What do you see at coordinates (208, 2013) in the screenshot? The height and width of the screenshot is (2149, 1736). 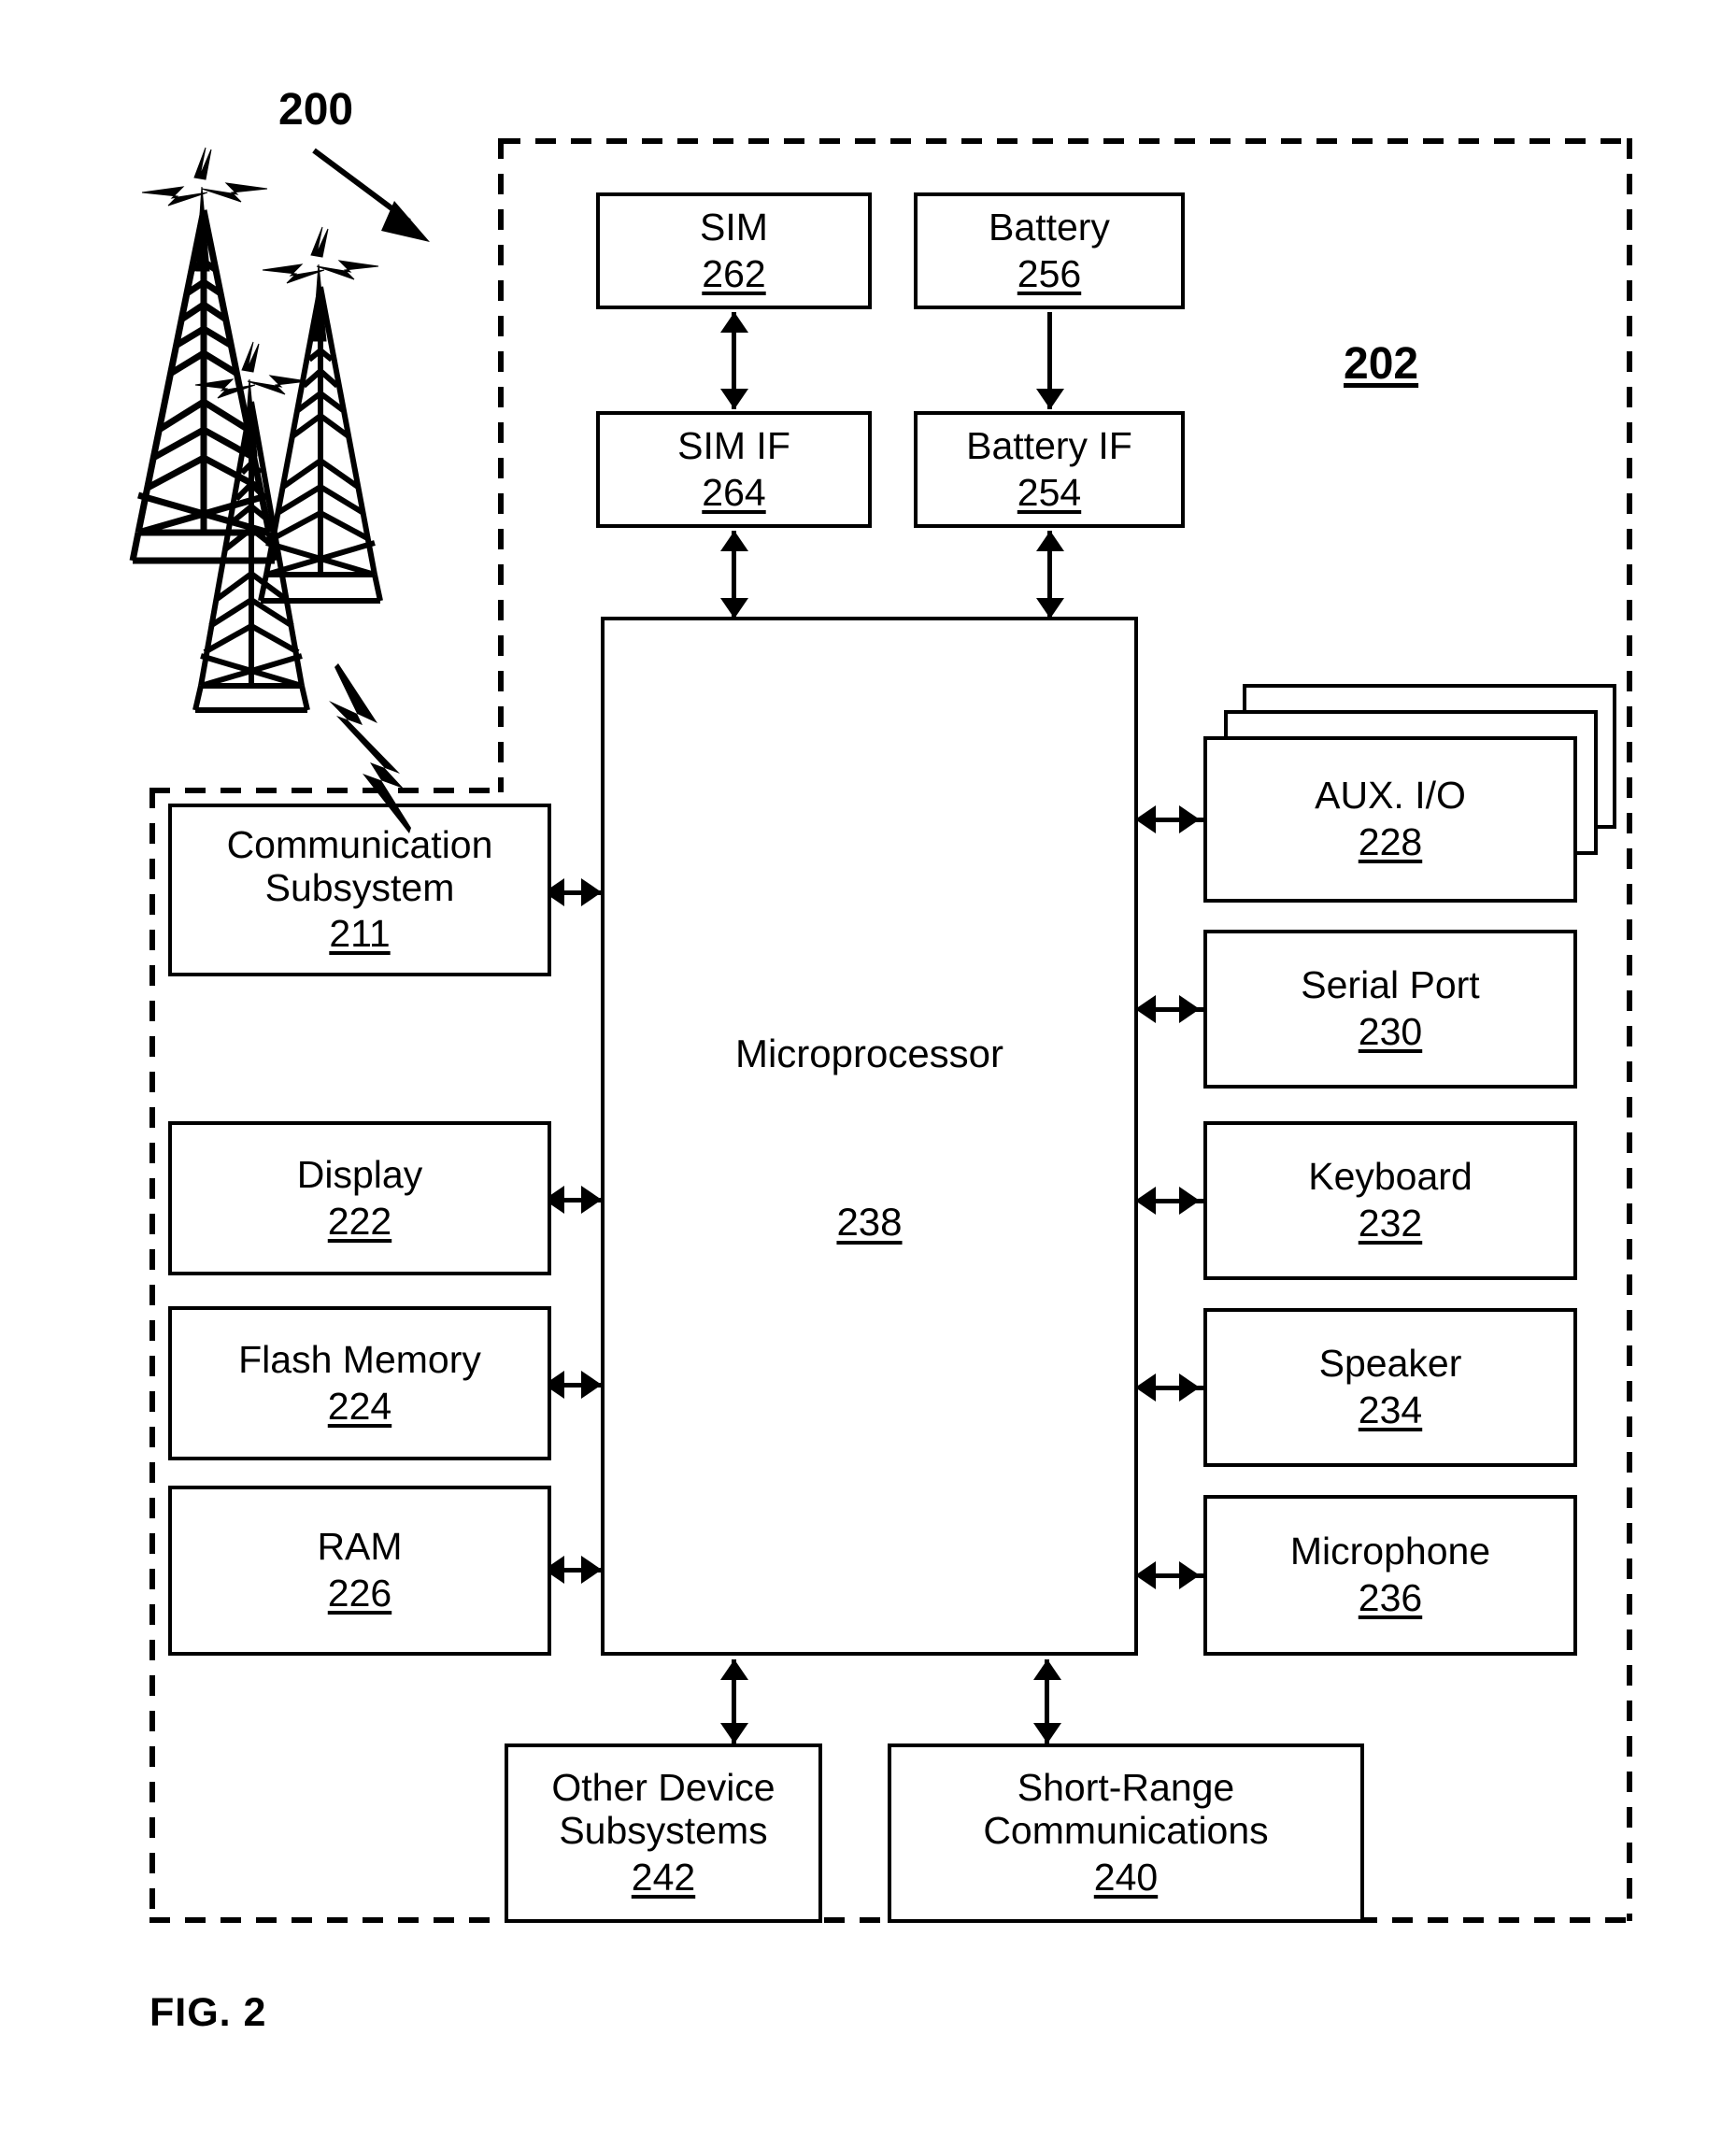 I see `figure-caption: FIG. 2` at bounding box center [208, 2013].